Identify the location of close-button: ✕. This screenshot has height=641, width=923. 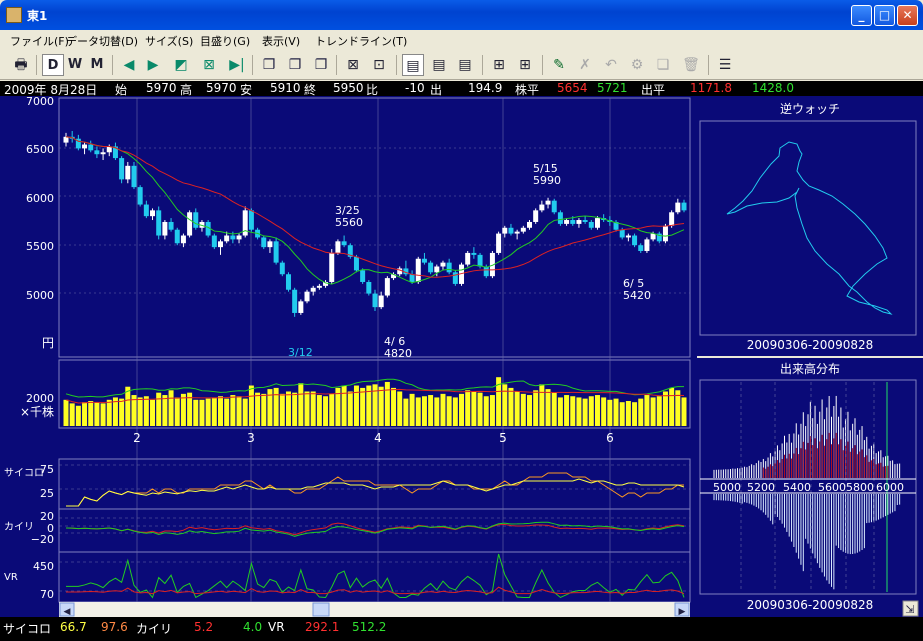
(907, 15).